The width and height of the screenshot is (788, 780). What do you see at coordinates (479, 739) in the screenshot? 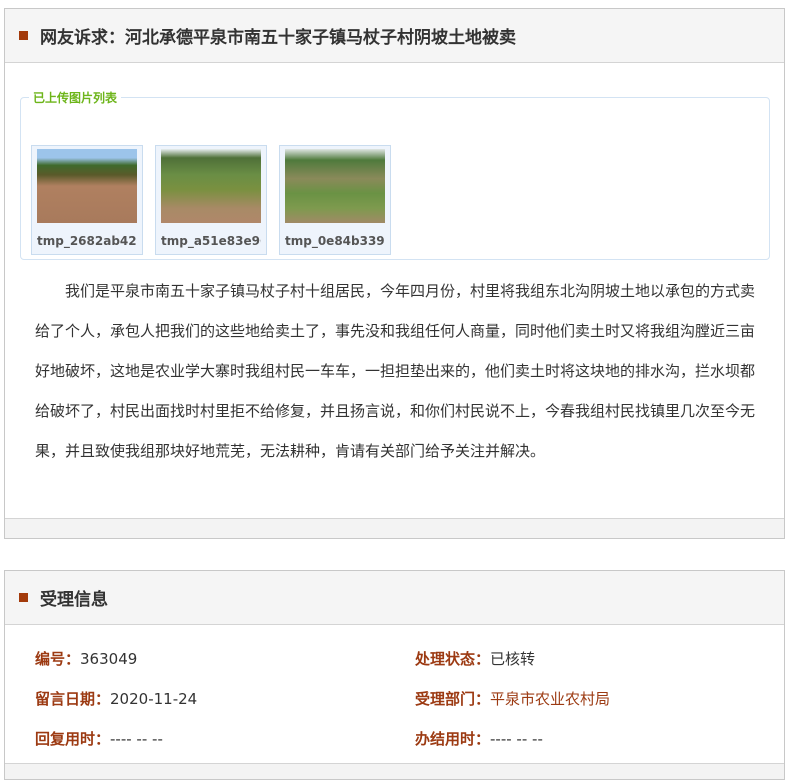
I see `info-finish-time: 办结用时：---- -- --` at bounding box center [479, 739].